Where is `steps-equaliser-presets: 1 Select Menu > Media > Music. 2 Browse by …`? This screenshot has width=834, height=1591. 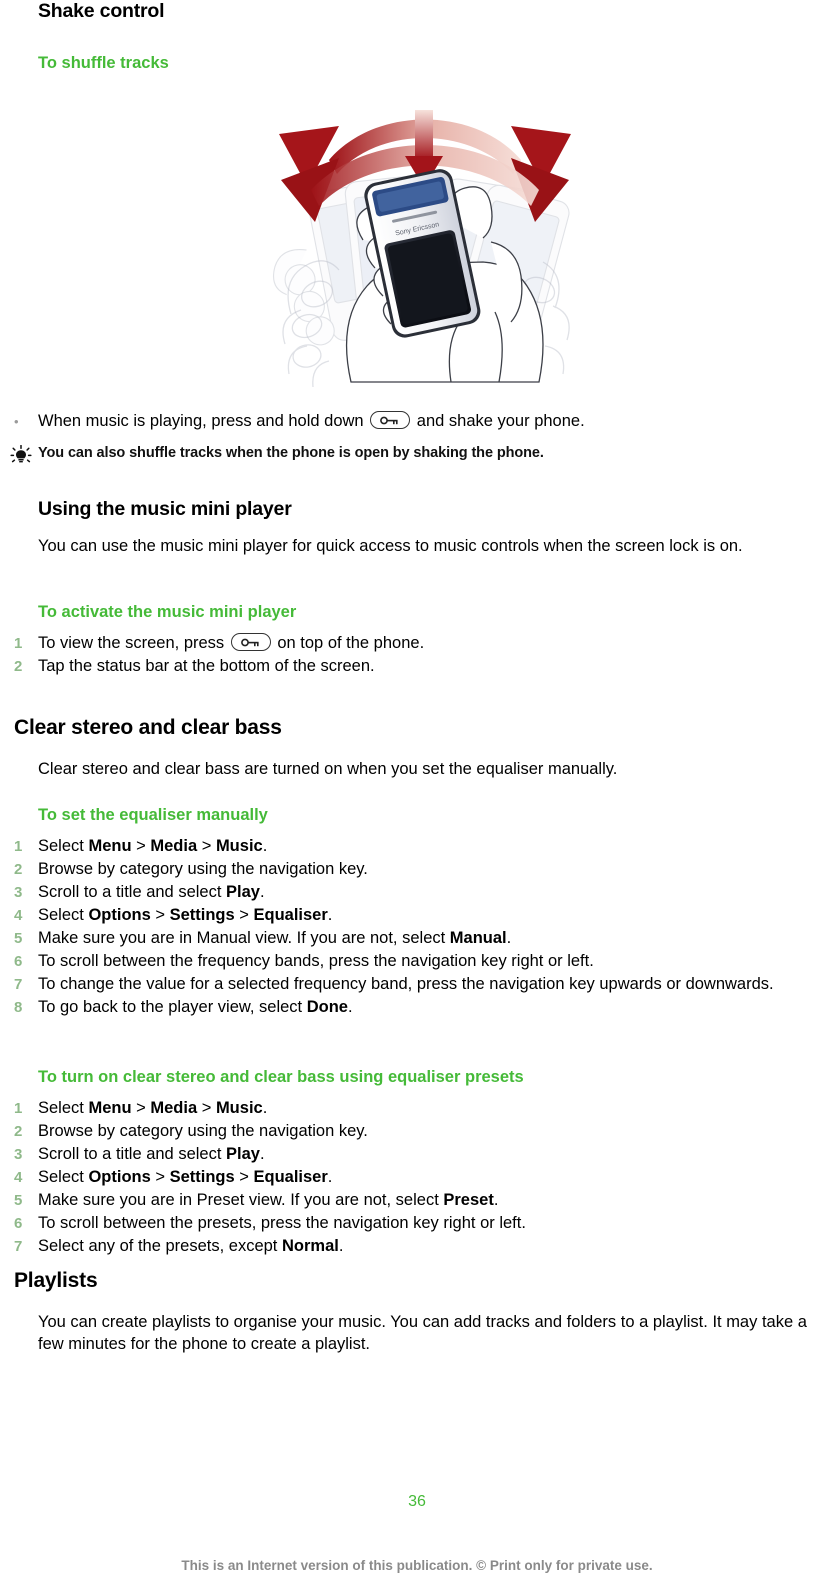 steps-equaliser-presets: 1 Select Menu > Media > Music. 2 Browse by … is located at coordinates (407, 1177).